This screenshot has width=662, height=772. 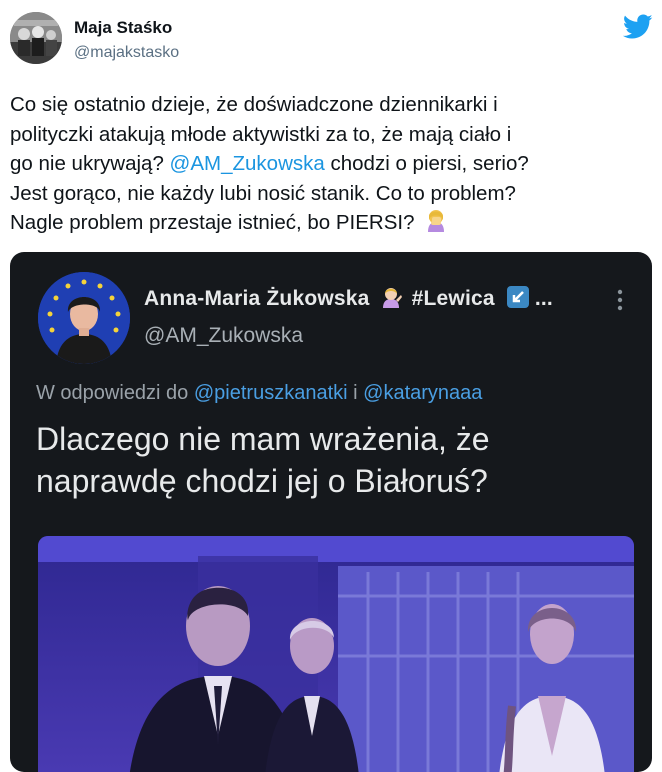 What do you see at coordinates (36, 38) in the screenshot?
I see `author-avatar` at bounding box center [36, 38].